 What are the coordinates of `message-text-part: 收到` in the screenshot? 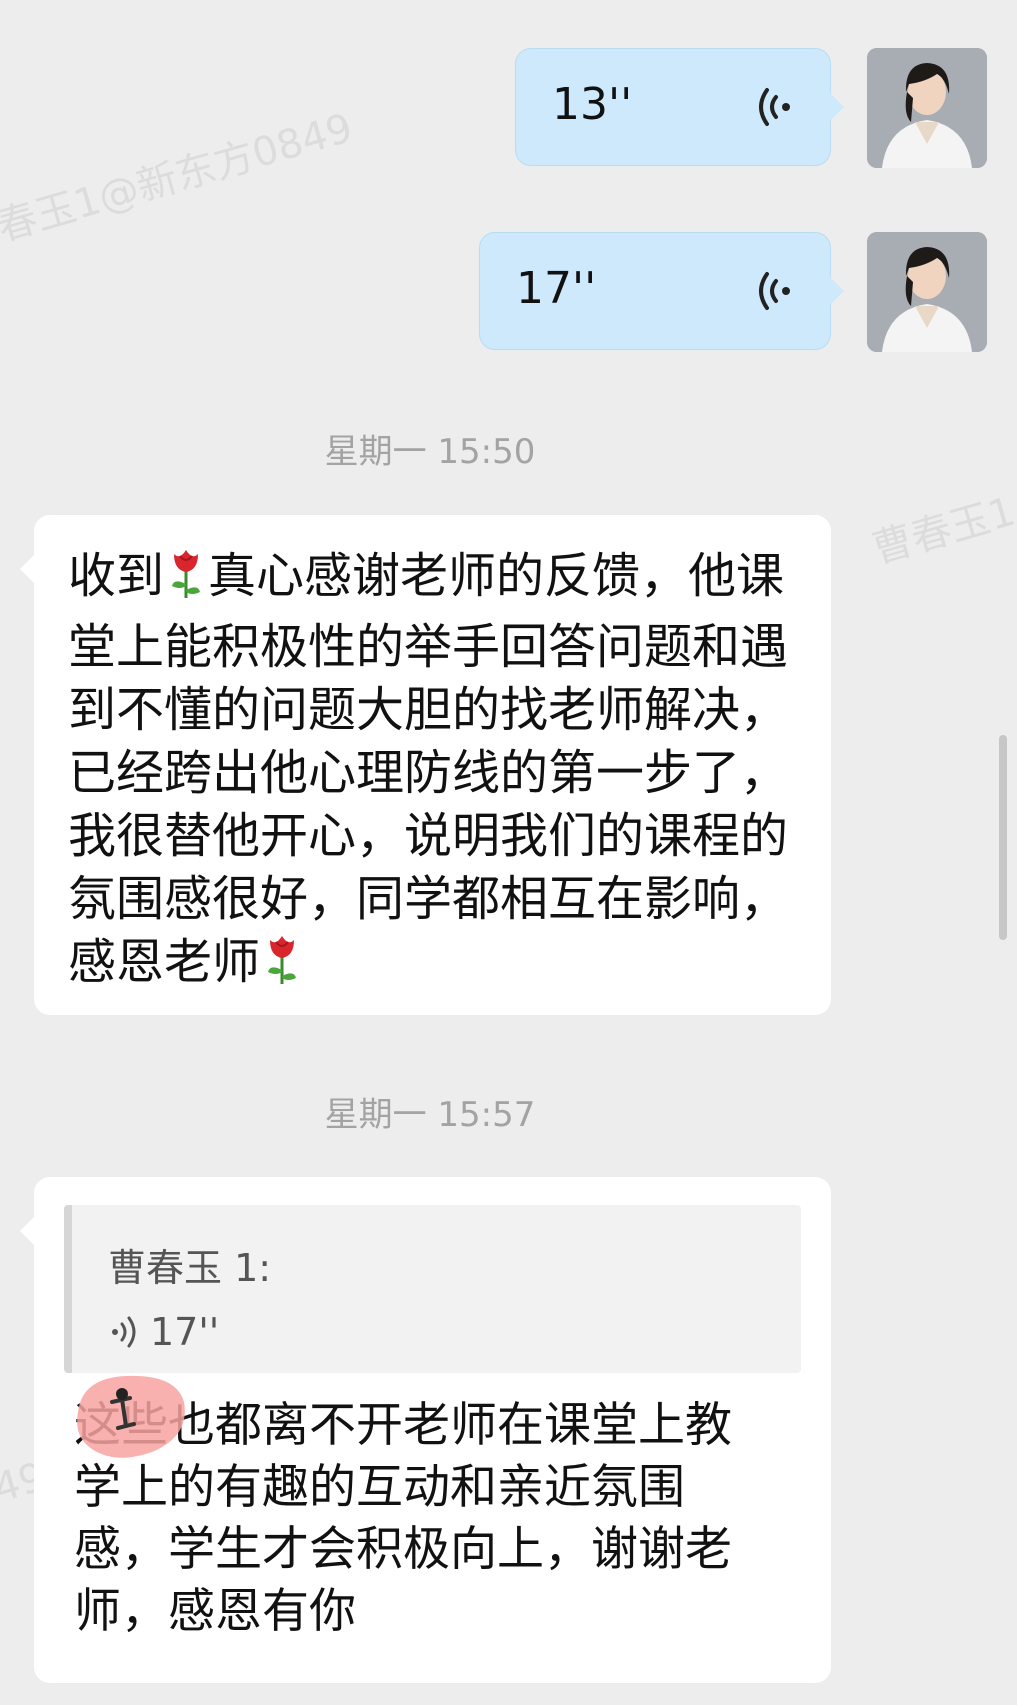 It's located at (116, 576).